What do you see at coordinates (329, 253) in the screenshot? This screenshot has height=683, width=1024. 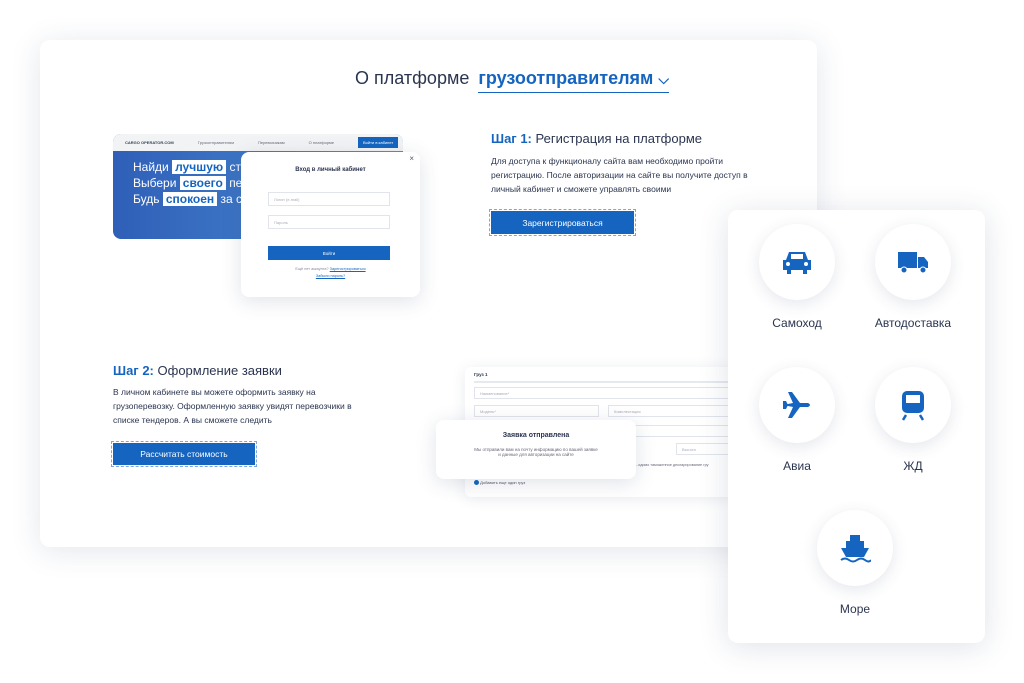 I see `login-submit: Войти` at bounding box center [329, 253].